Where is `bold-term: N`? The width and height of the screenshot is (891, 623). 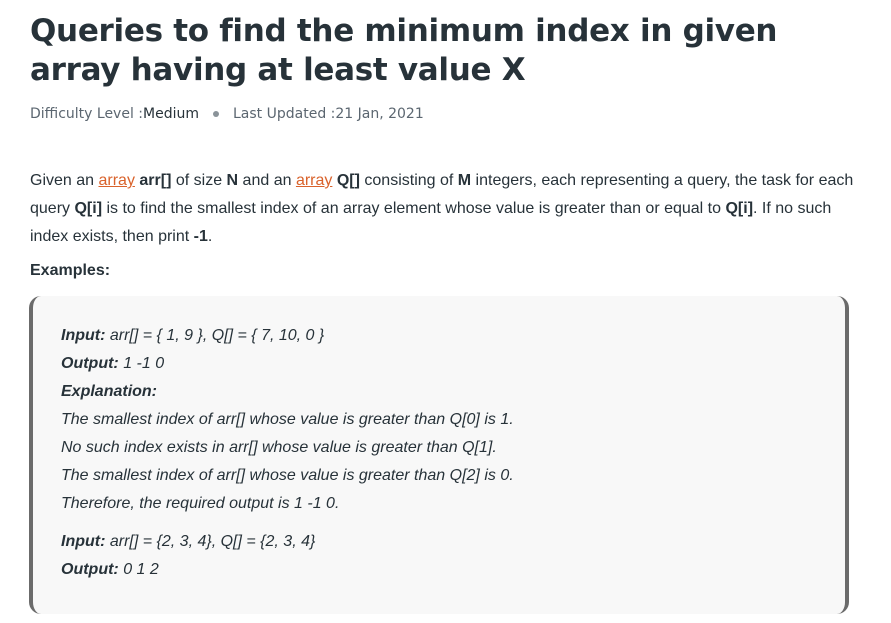 bold-term: N is located at coordinates (232, 180).